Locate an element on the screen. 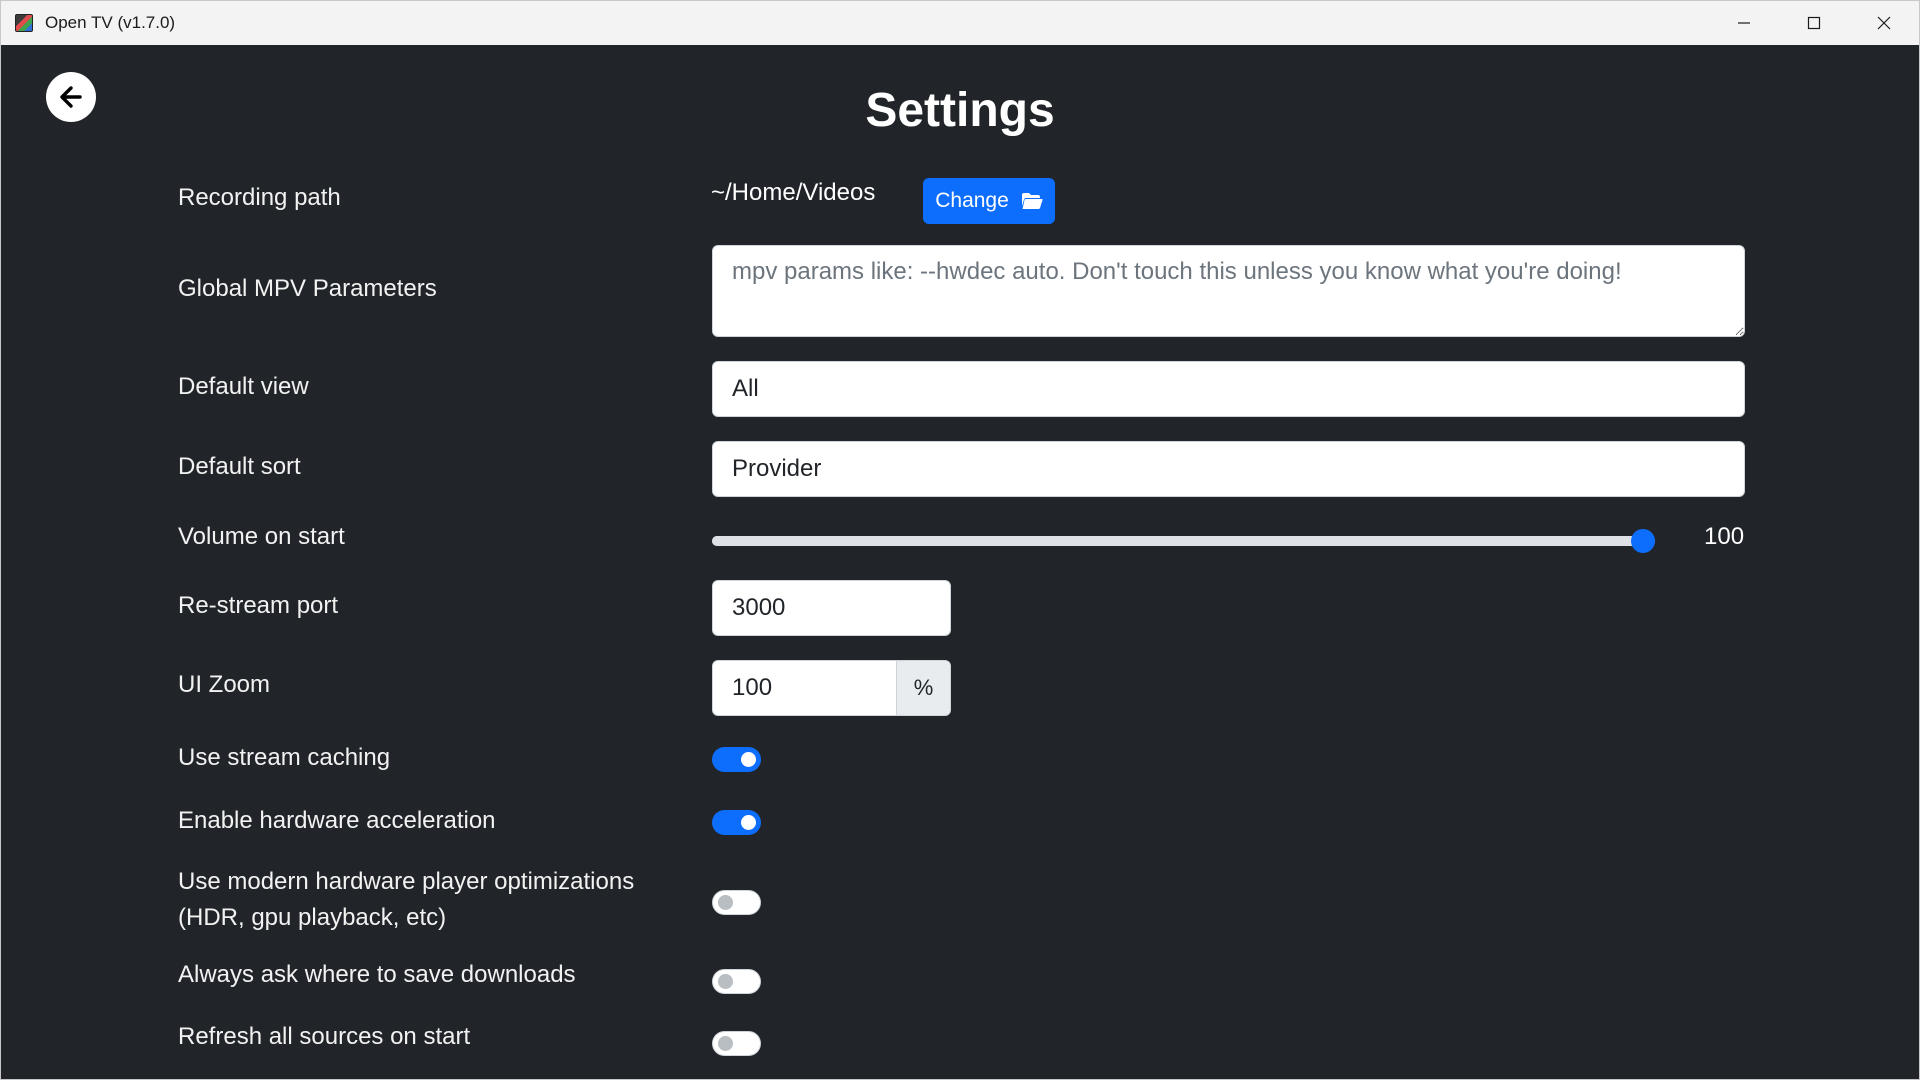 This screenshot has width=1920, height=1080. hardware-acceleration-toggle is located at coordinates (736, 822).